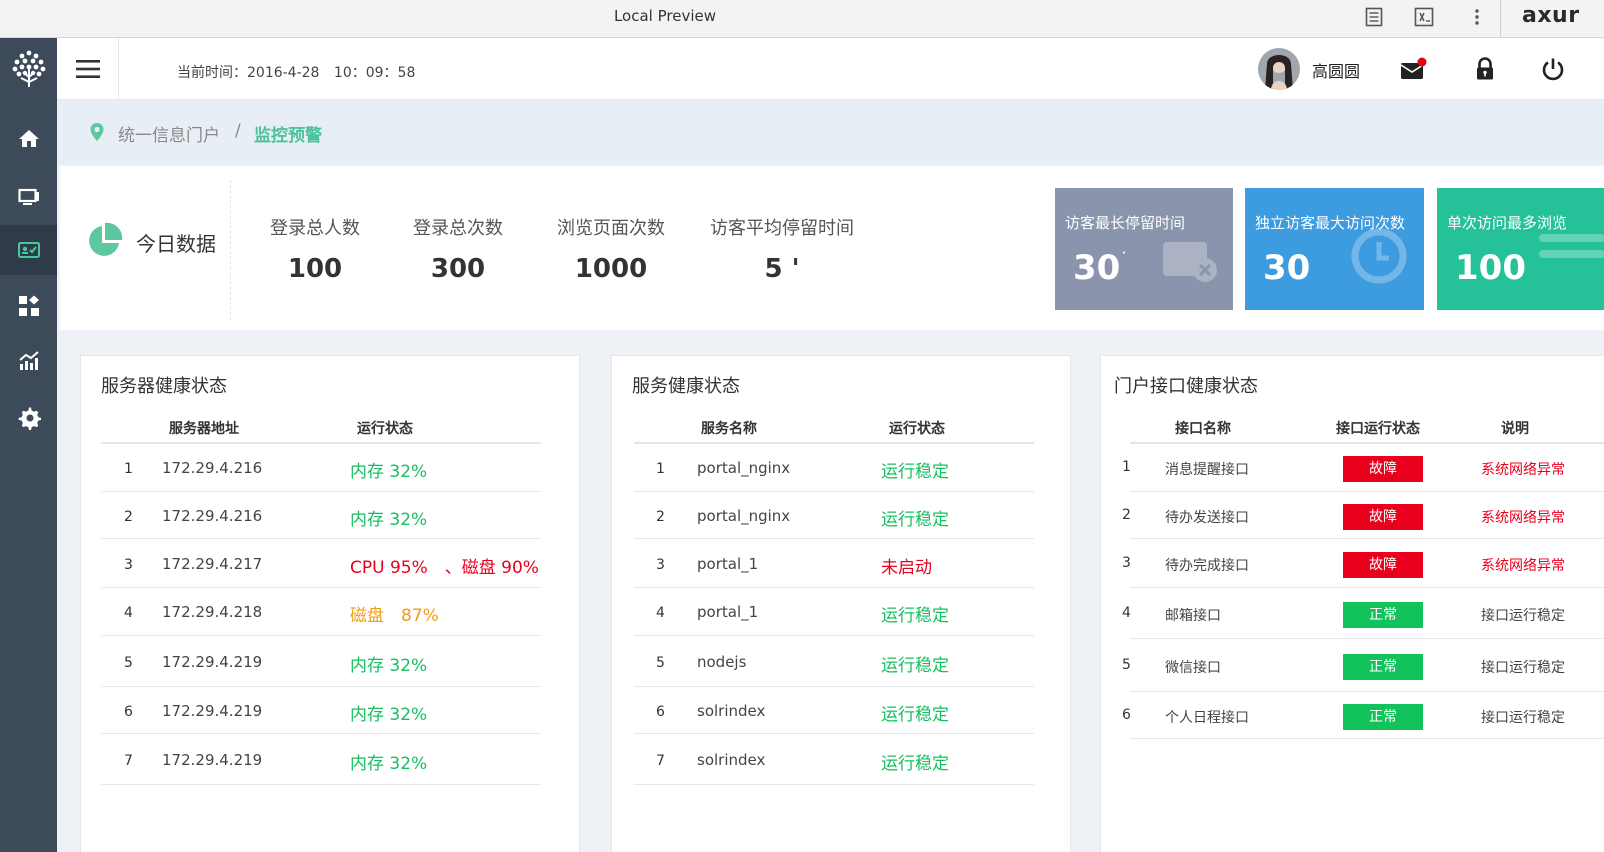 The width and height of the screenshot is (1604, 852). I want to click on id-card-icon, so click(28, 250).